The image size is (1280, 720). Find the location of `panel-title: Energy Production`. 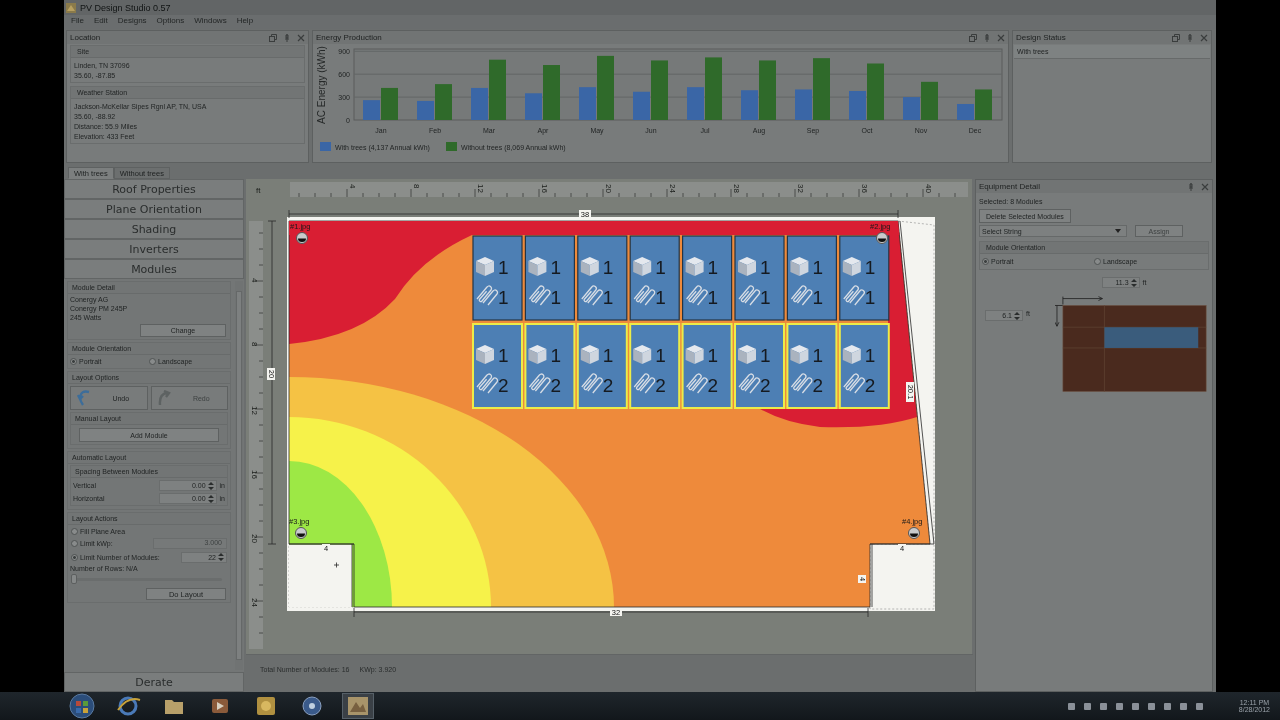

panel-title: Energy Production is located at coordinates (349, 37).